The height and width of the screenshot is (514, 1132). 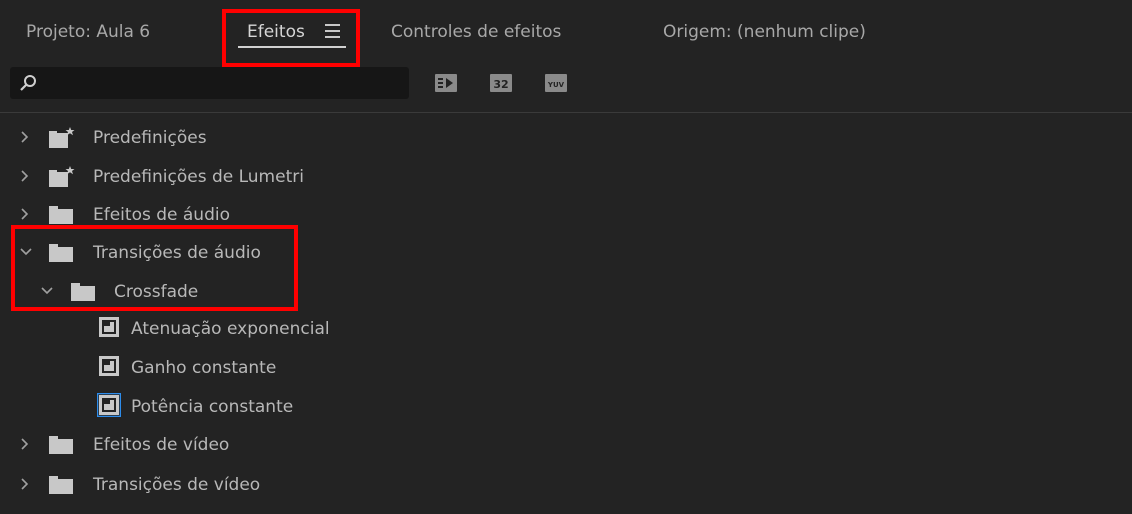 What do you see at coordinates (226, 84) in the screenshot?
I see `search-input` at bounding box center [226, 84].